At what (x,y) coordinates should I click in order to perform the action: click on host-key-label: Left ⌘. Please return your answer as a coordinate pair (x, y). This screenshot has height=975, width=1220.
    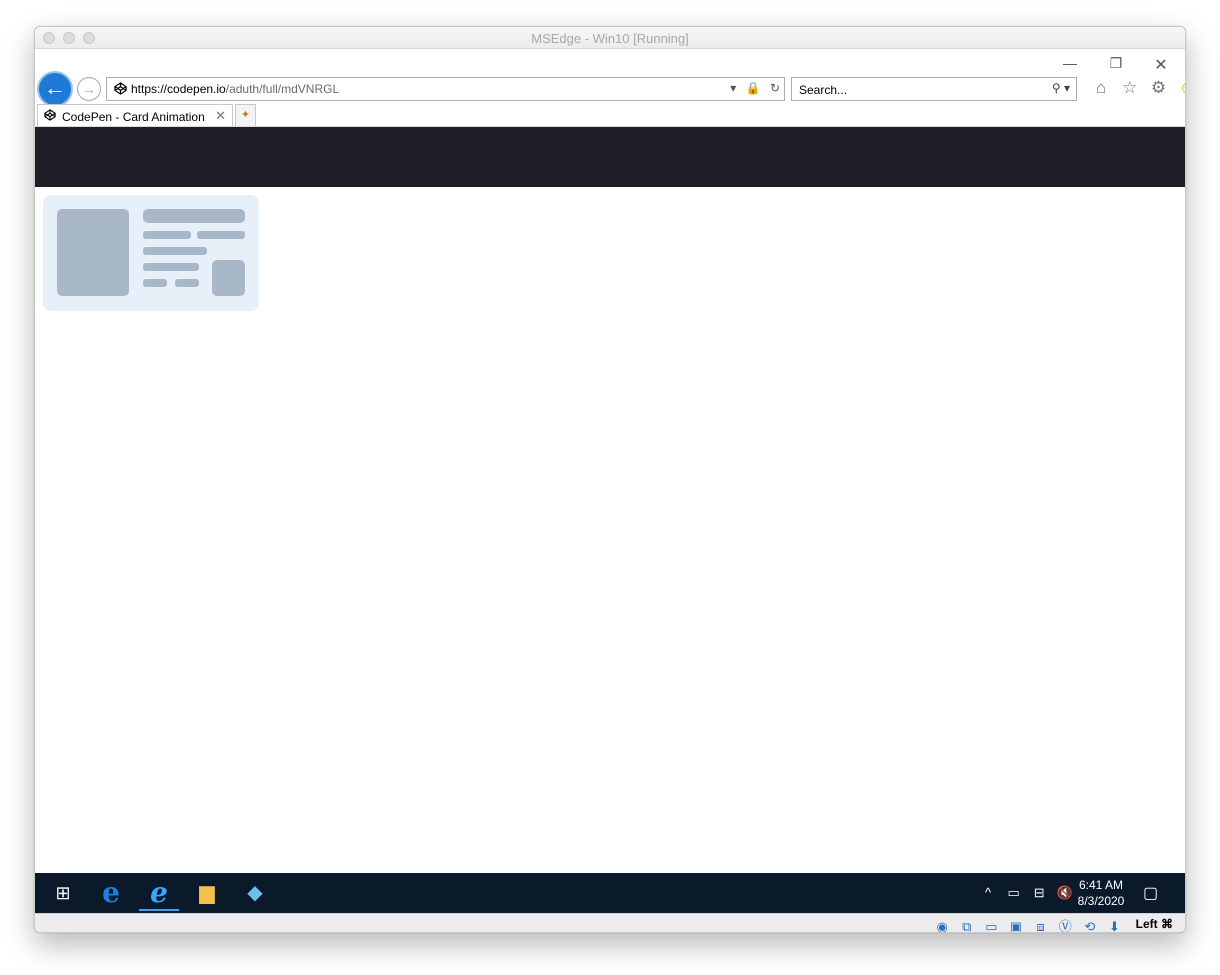
    Looking at the image, I should click on (1154, 924).